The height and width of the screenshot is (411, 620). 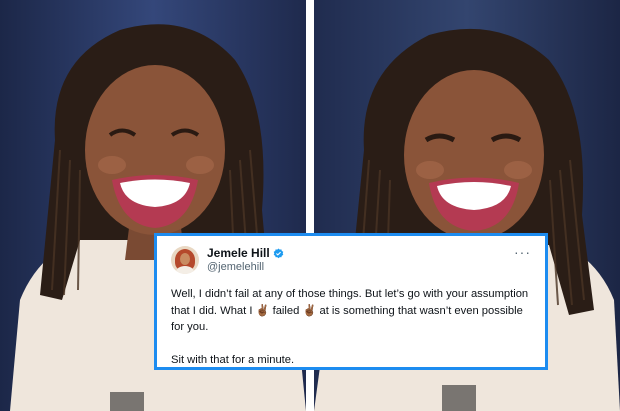 What do you see at coordinates (278, 253) in the screenshot?
I see `verified-badge-icon` at bounding box center [278, 253].